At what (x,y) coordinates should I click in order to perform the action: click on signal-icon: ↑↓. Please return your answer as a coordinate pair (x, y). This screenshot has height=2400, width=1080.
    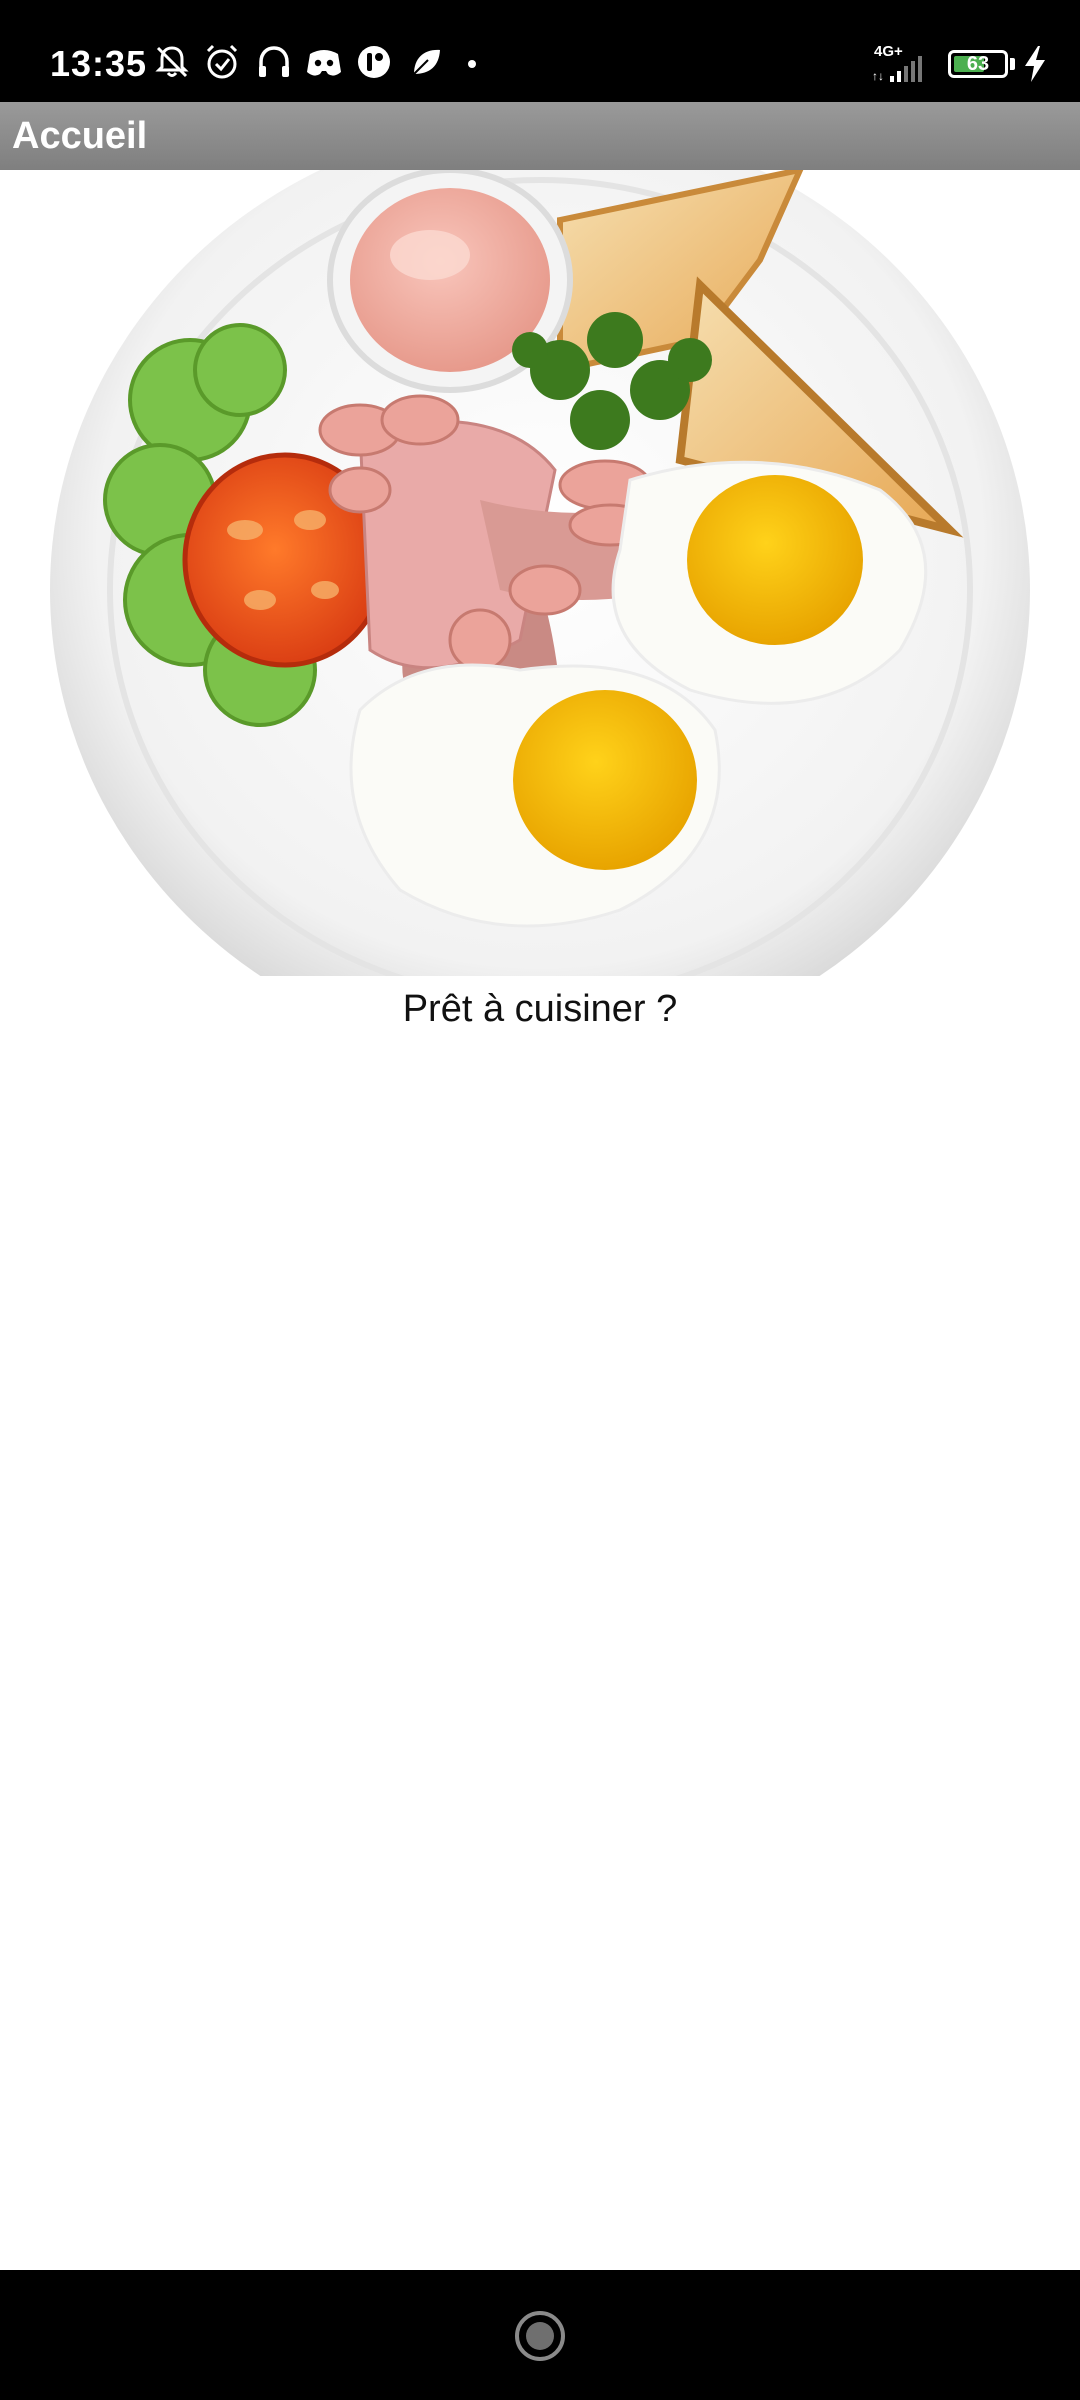
    Looking at the image, I should click on (897, 69).